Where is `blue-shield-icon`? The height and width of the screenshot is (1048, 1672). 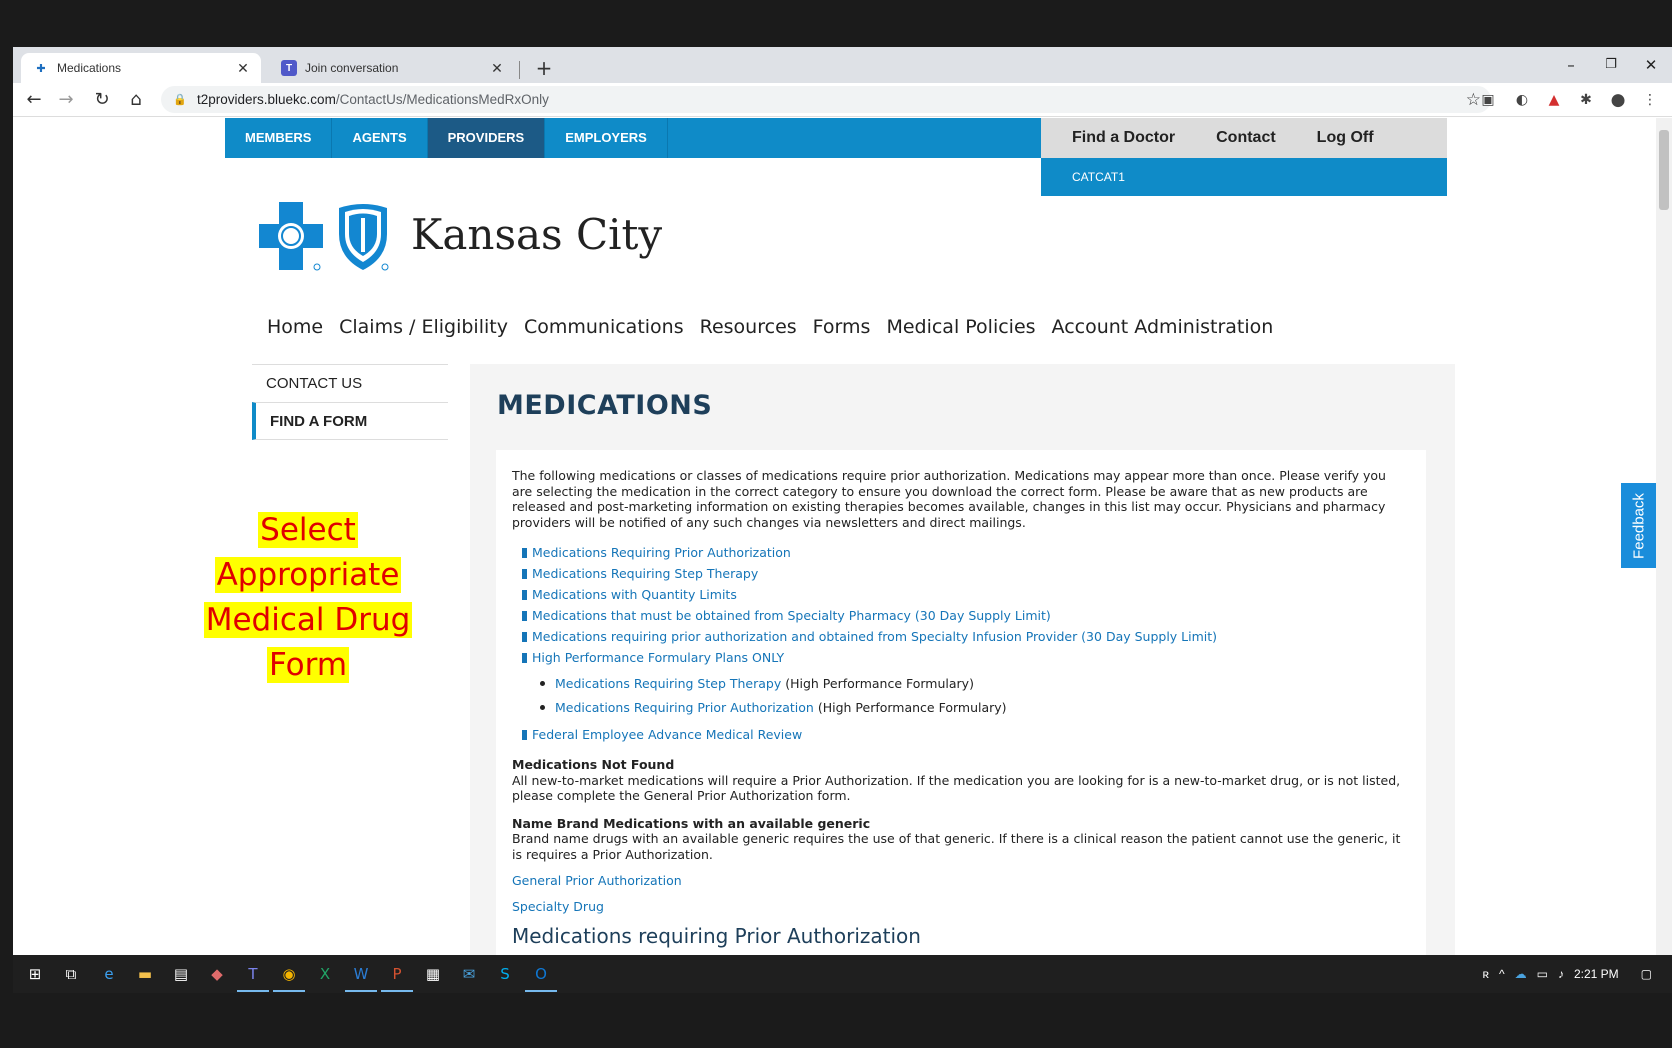 blue-shield-icon is located at coordinates (364, 237).